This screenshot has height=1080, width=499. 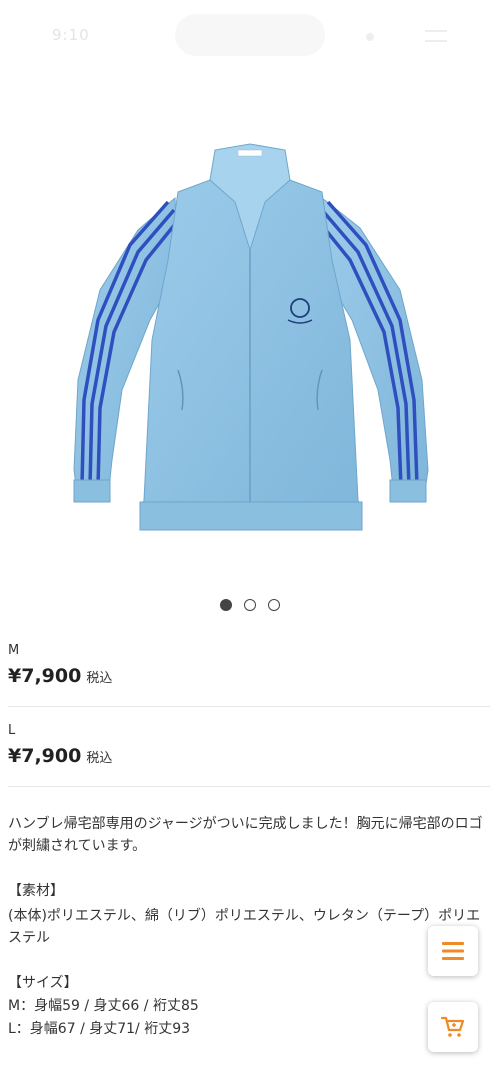 I want to click on url-bar, so click(x=250, y=35).